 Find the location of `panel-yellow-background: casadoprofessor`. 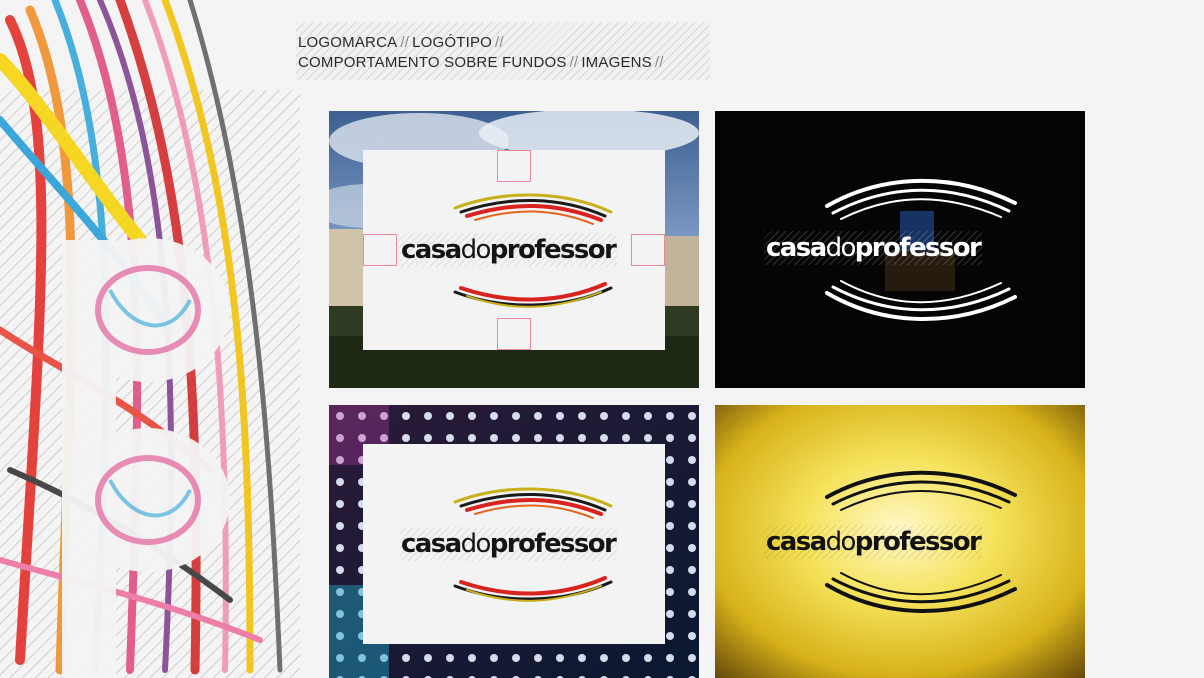

panel-yellow-background: casadoprofessor is located at coordinates (900, 541).